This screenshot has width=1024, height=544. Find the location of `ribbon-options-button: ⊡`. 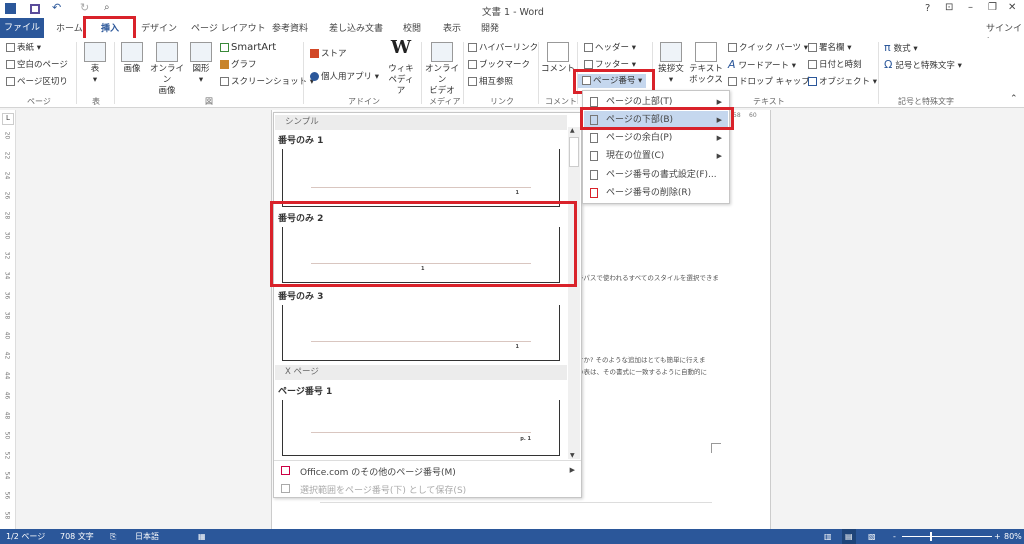

ribbon-options-button: ⊡ is located at coordinates (949, 7).